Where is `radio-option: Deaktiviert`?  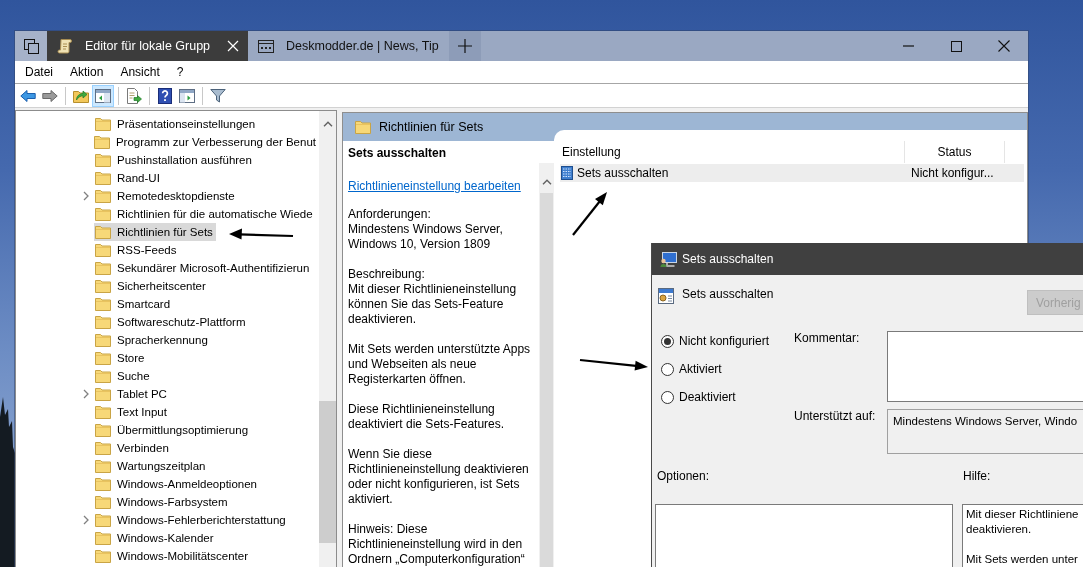 radio-option: Deaktiviert is located at coordinates (698, 397).